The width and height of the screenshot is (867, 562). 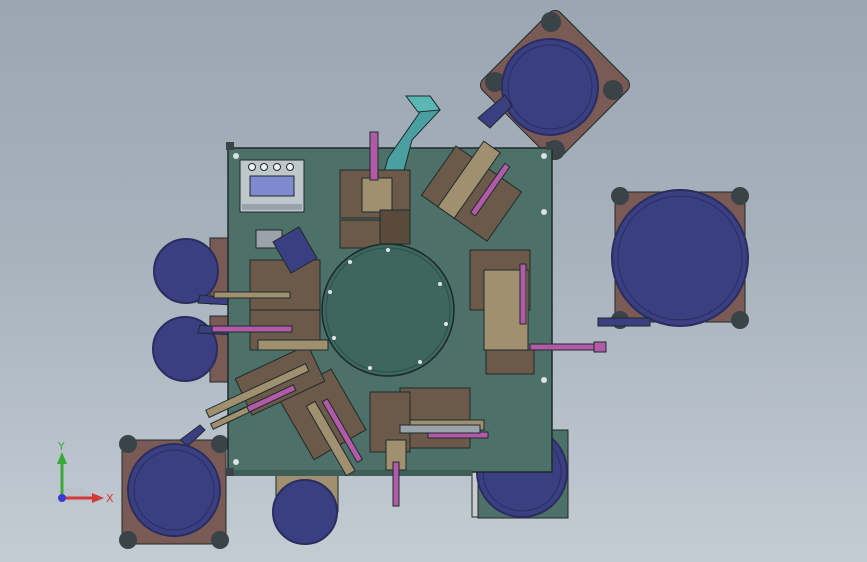 I want to click on y-axis-arrow-icon, so click(x=62, y=458).